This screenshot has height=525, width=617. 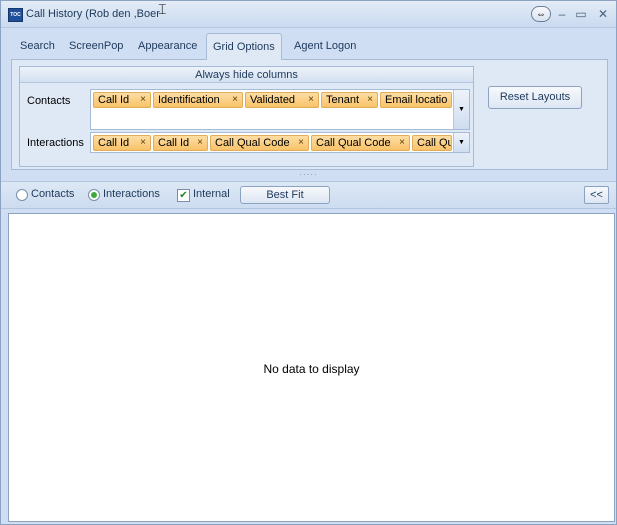 I want to click on token-contacts-tenant: Tenant ×, so click(x=349, y=100).